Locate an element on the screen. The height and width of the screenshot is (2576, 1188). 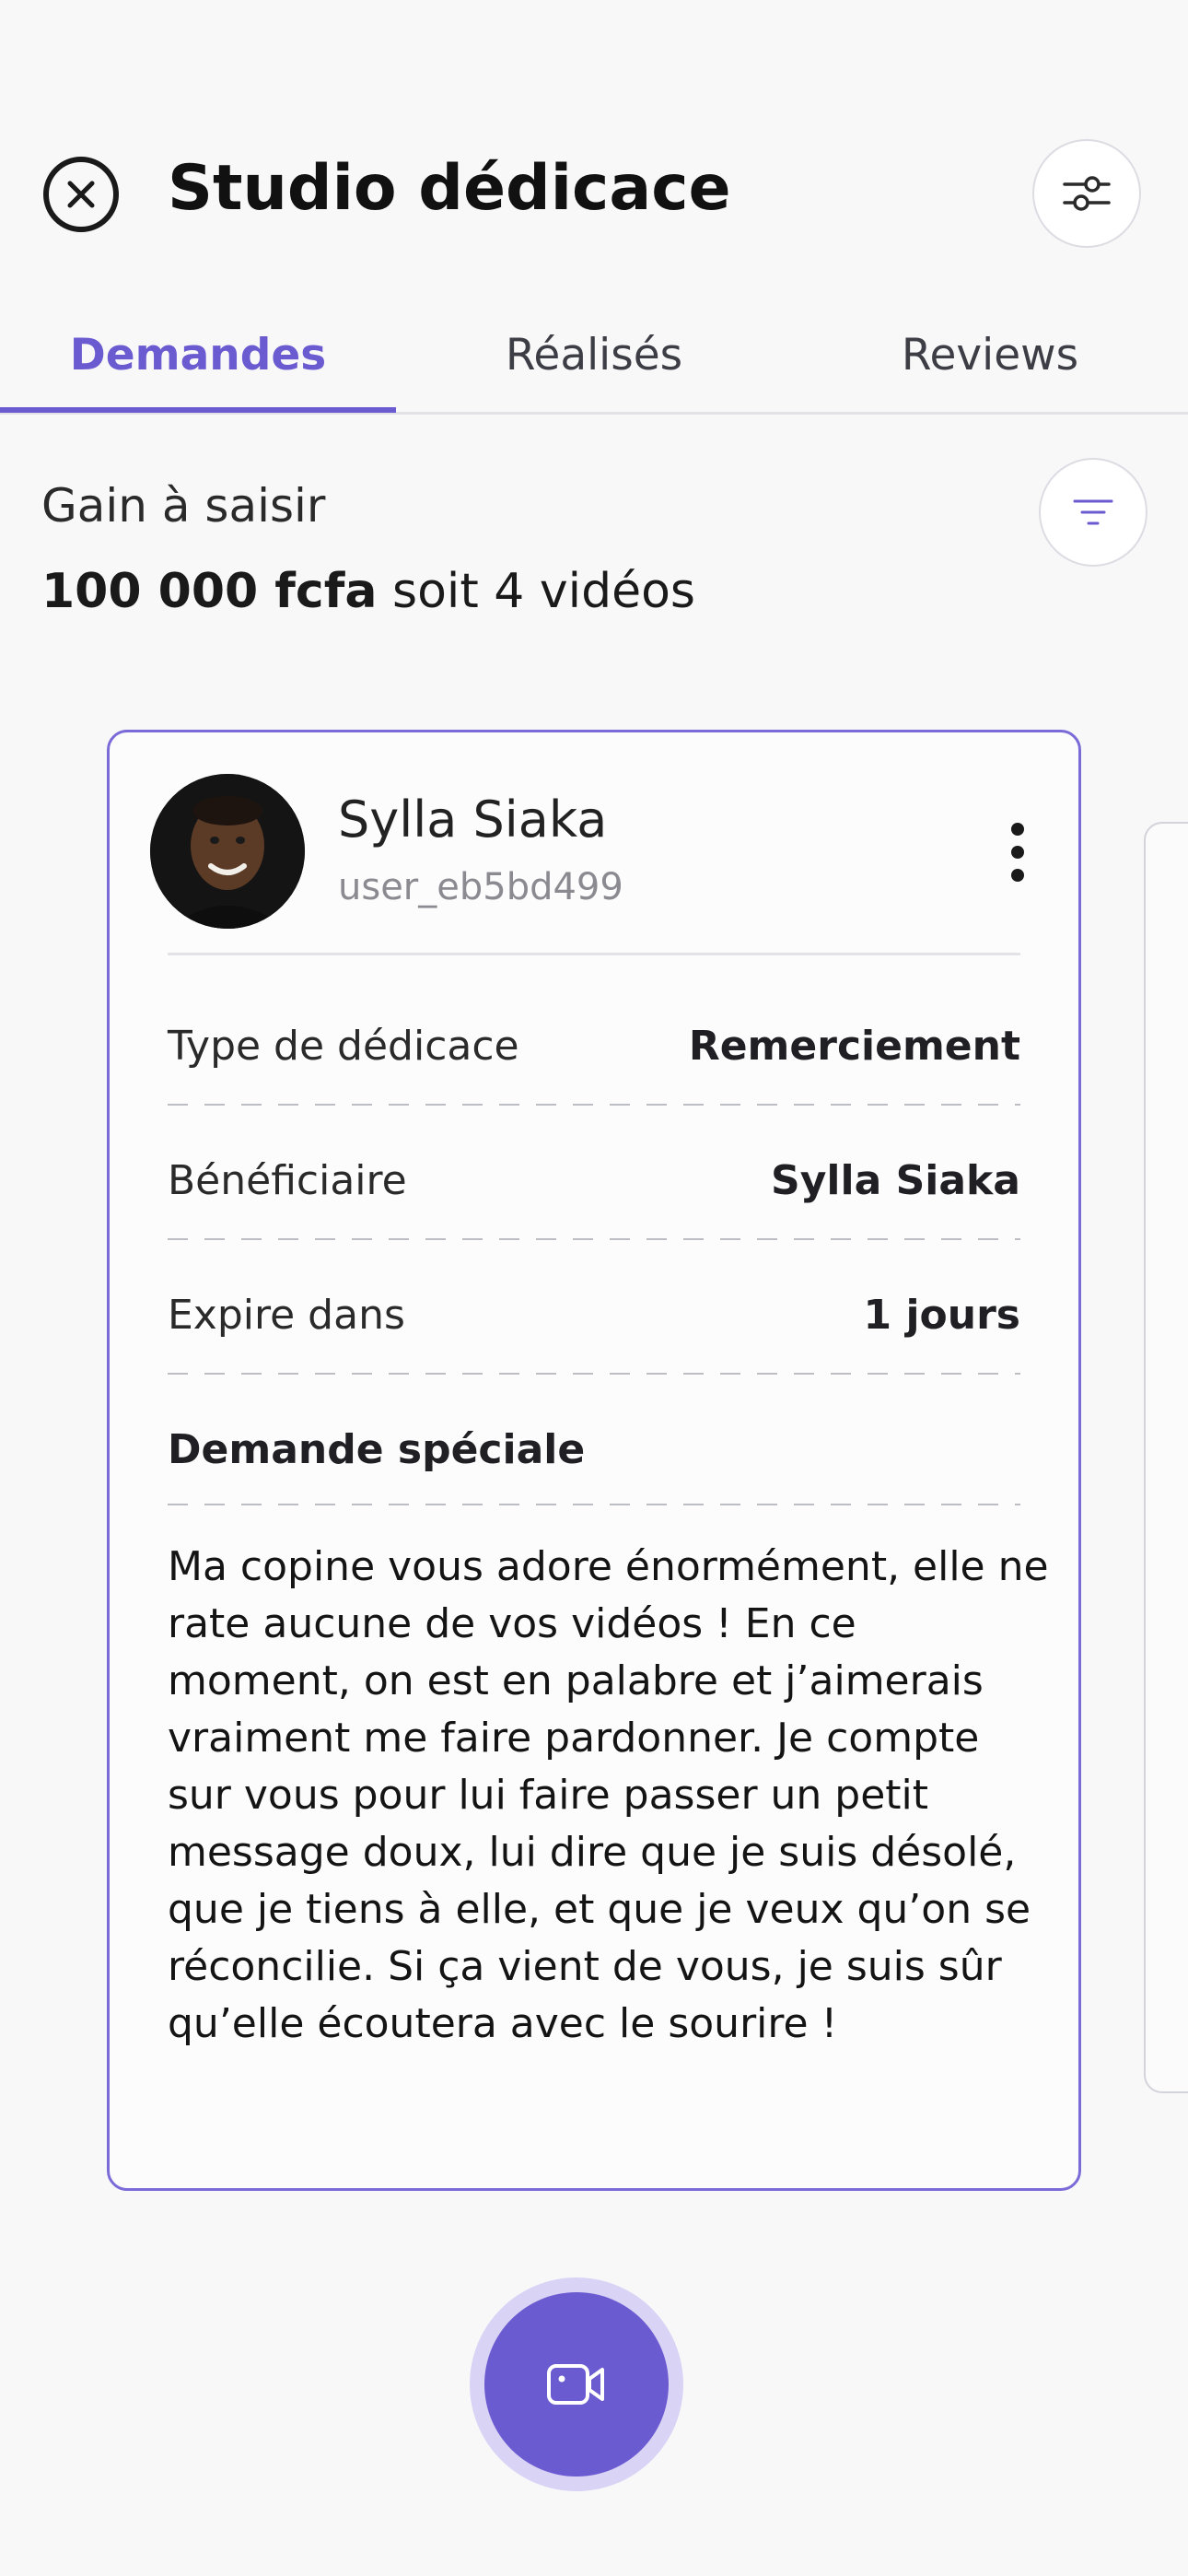
tab-bar: Demandes Réalisés Reviews is located at coordinates (594, 355).